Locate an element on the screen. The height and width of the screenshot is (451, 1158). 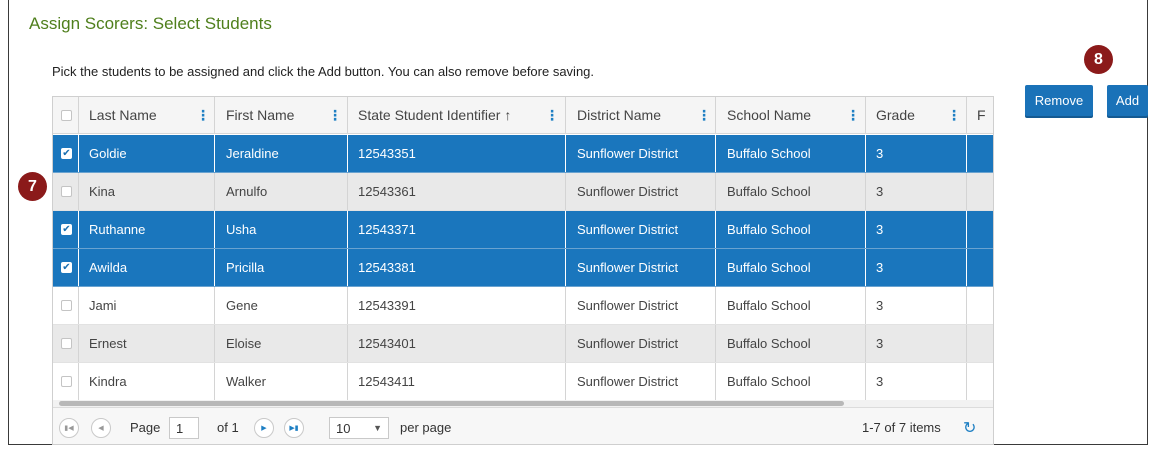
step-badge-8: 8 is located at coordinates (1098, 59).